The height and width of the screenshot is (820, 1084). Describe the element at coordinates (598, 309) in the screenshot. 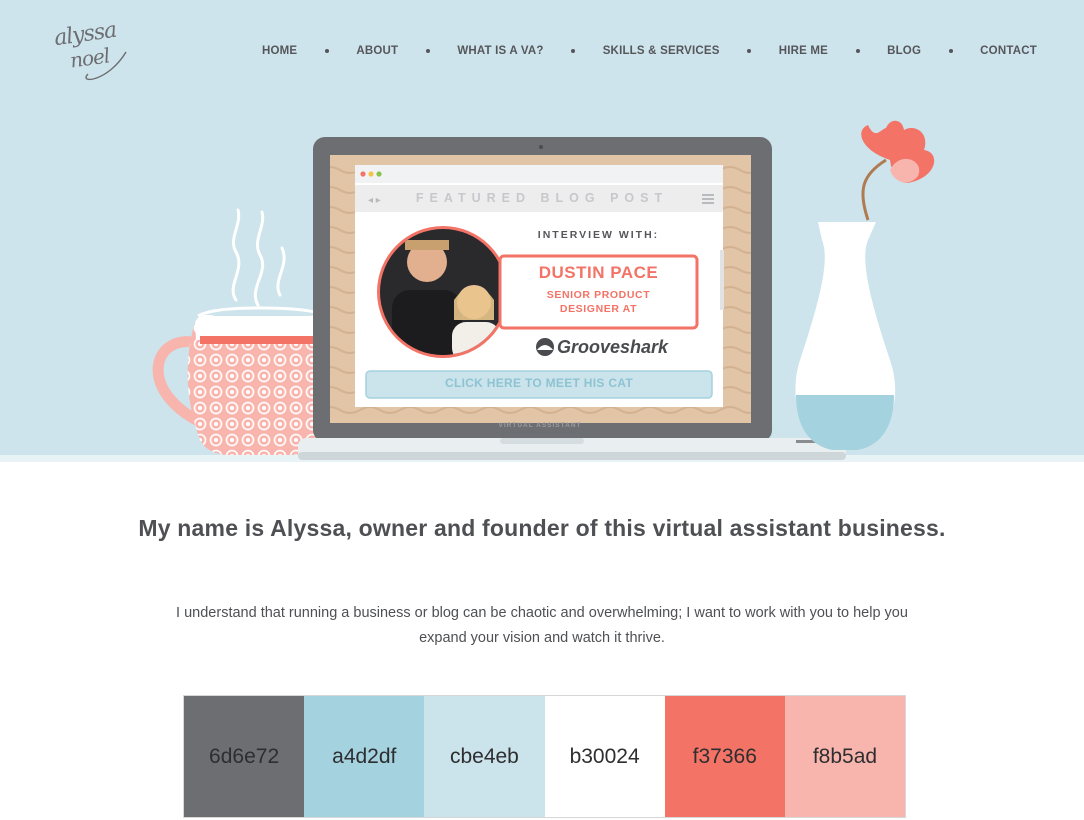

I see `interviewee-role-line2: DESIGNER AT` at that location.